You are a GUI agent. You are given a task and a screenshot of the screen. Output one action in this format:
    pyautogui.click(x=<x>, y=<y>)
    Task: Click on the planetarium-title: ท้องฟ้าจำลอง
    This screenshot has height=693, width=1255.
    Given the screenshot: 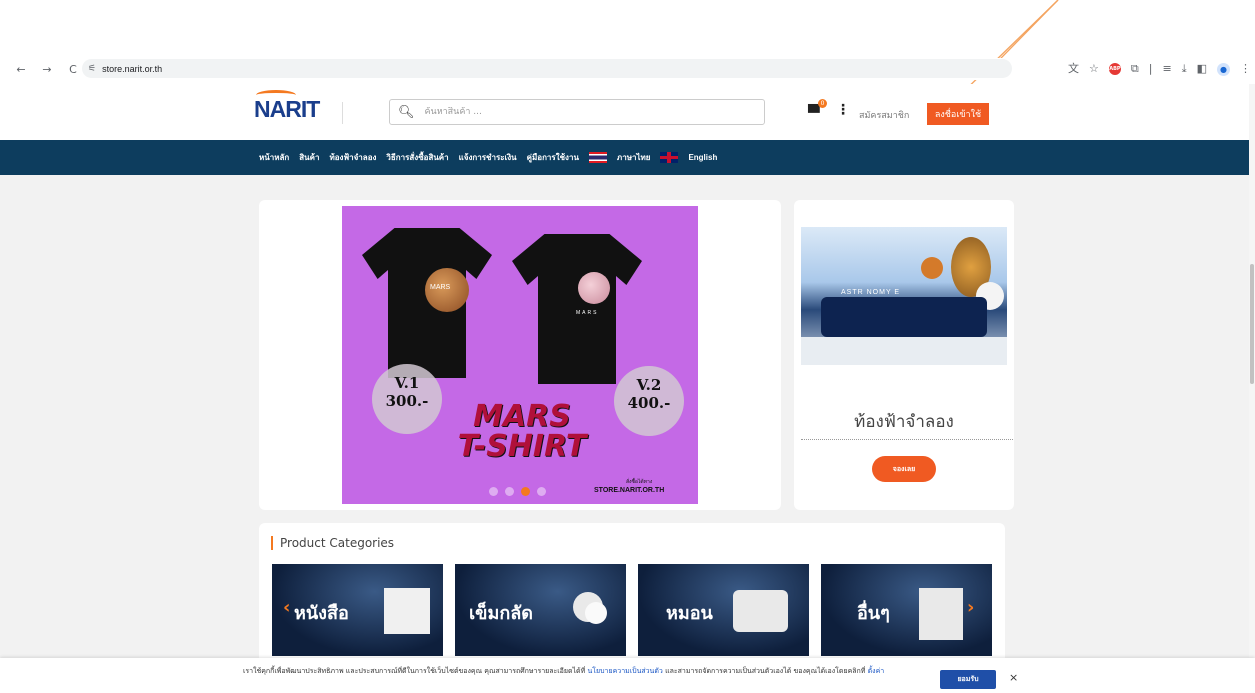 What is the action you would take?
    pyautogui.click(x=904, y=422)
    